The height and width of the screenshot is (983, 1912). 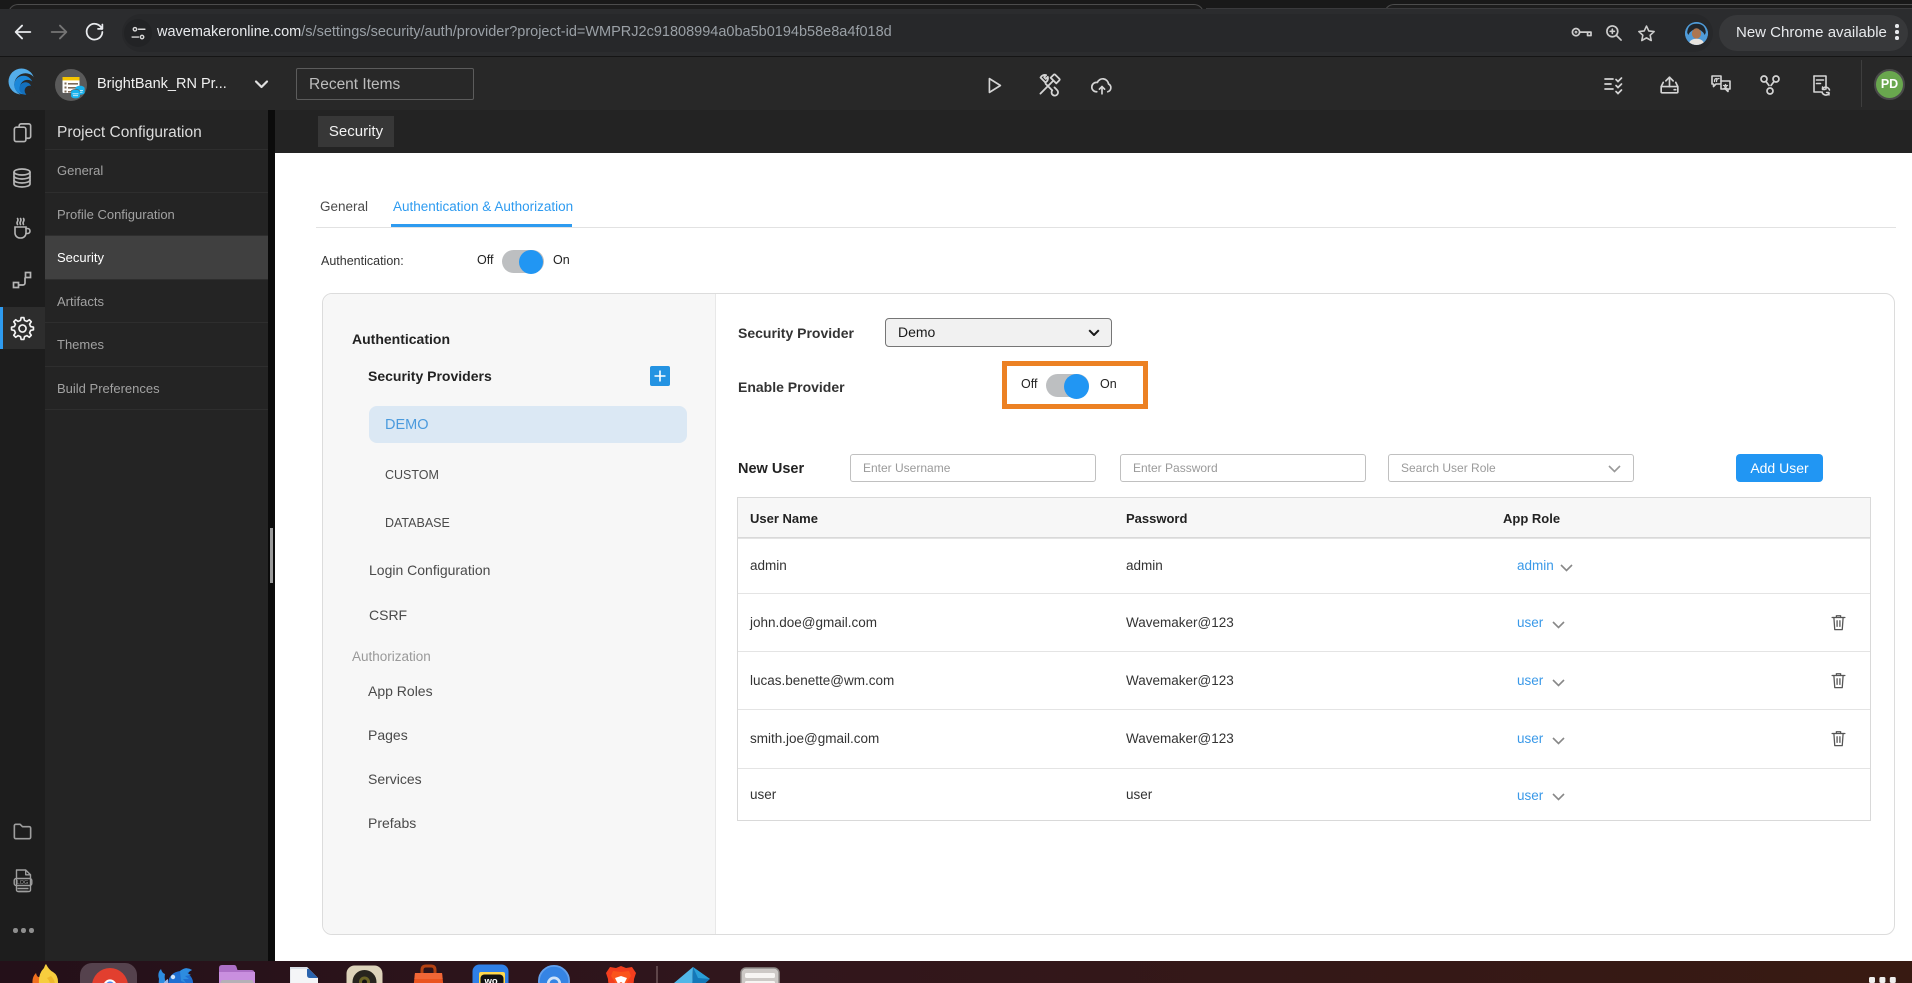 I want to click on svg-text: wo, so click(x=491, y=979).